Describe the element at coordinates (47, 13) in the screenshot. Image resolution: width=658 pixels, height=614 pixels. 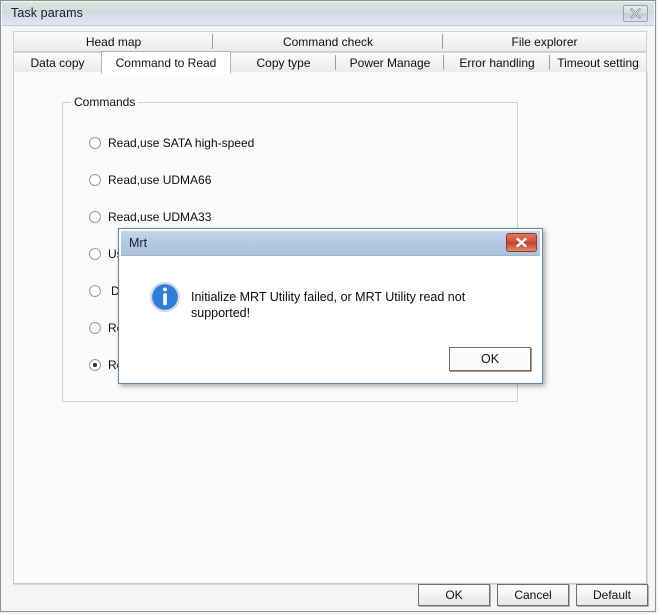
I see `window-title: Task params` at that location.